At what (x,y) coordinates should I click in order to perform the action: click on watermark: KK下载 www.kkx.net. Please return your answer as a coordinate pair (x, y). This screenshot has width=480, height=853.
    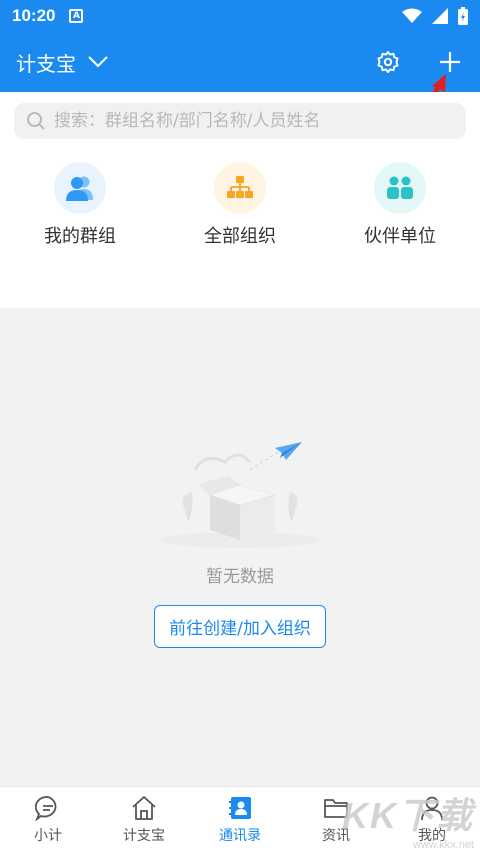
    Looking at the image, I should click on (408, 819).